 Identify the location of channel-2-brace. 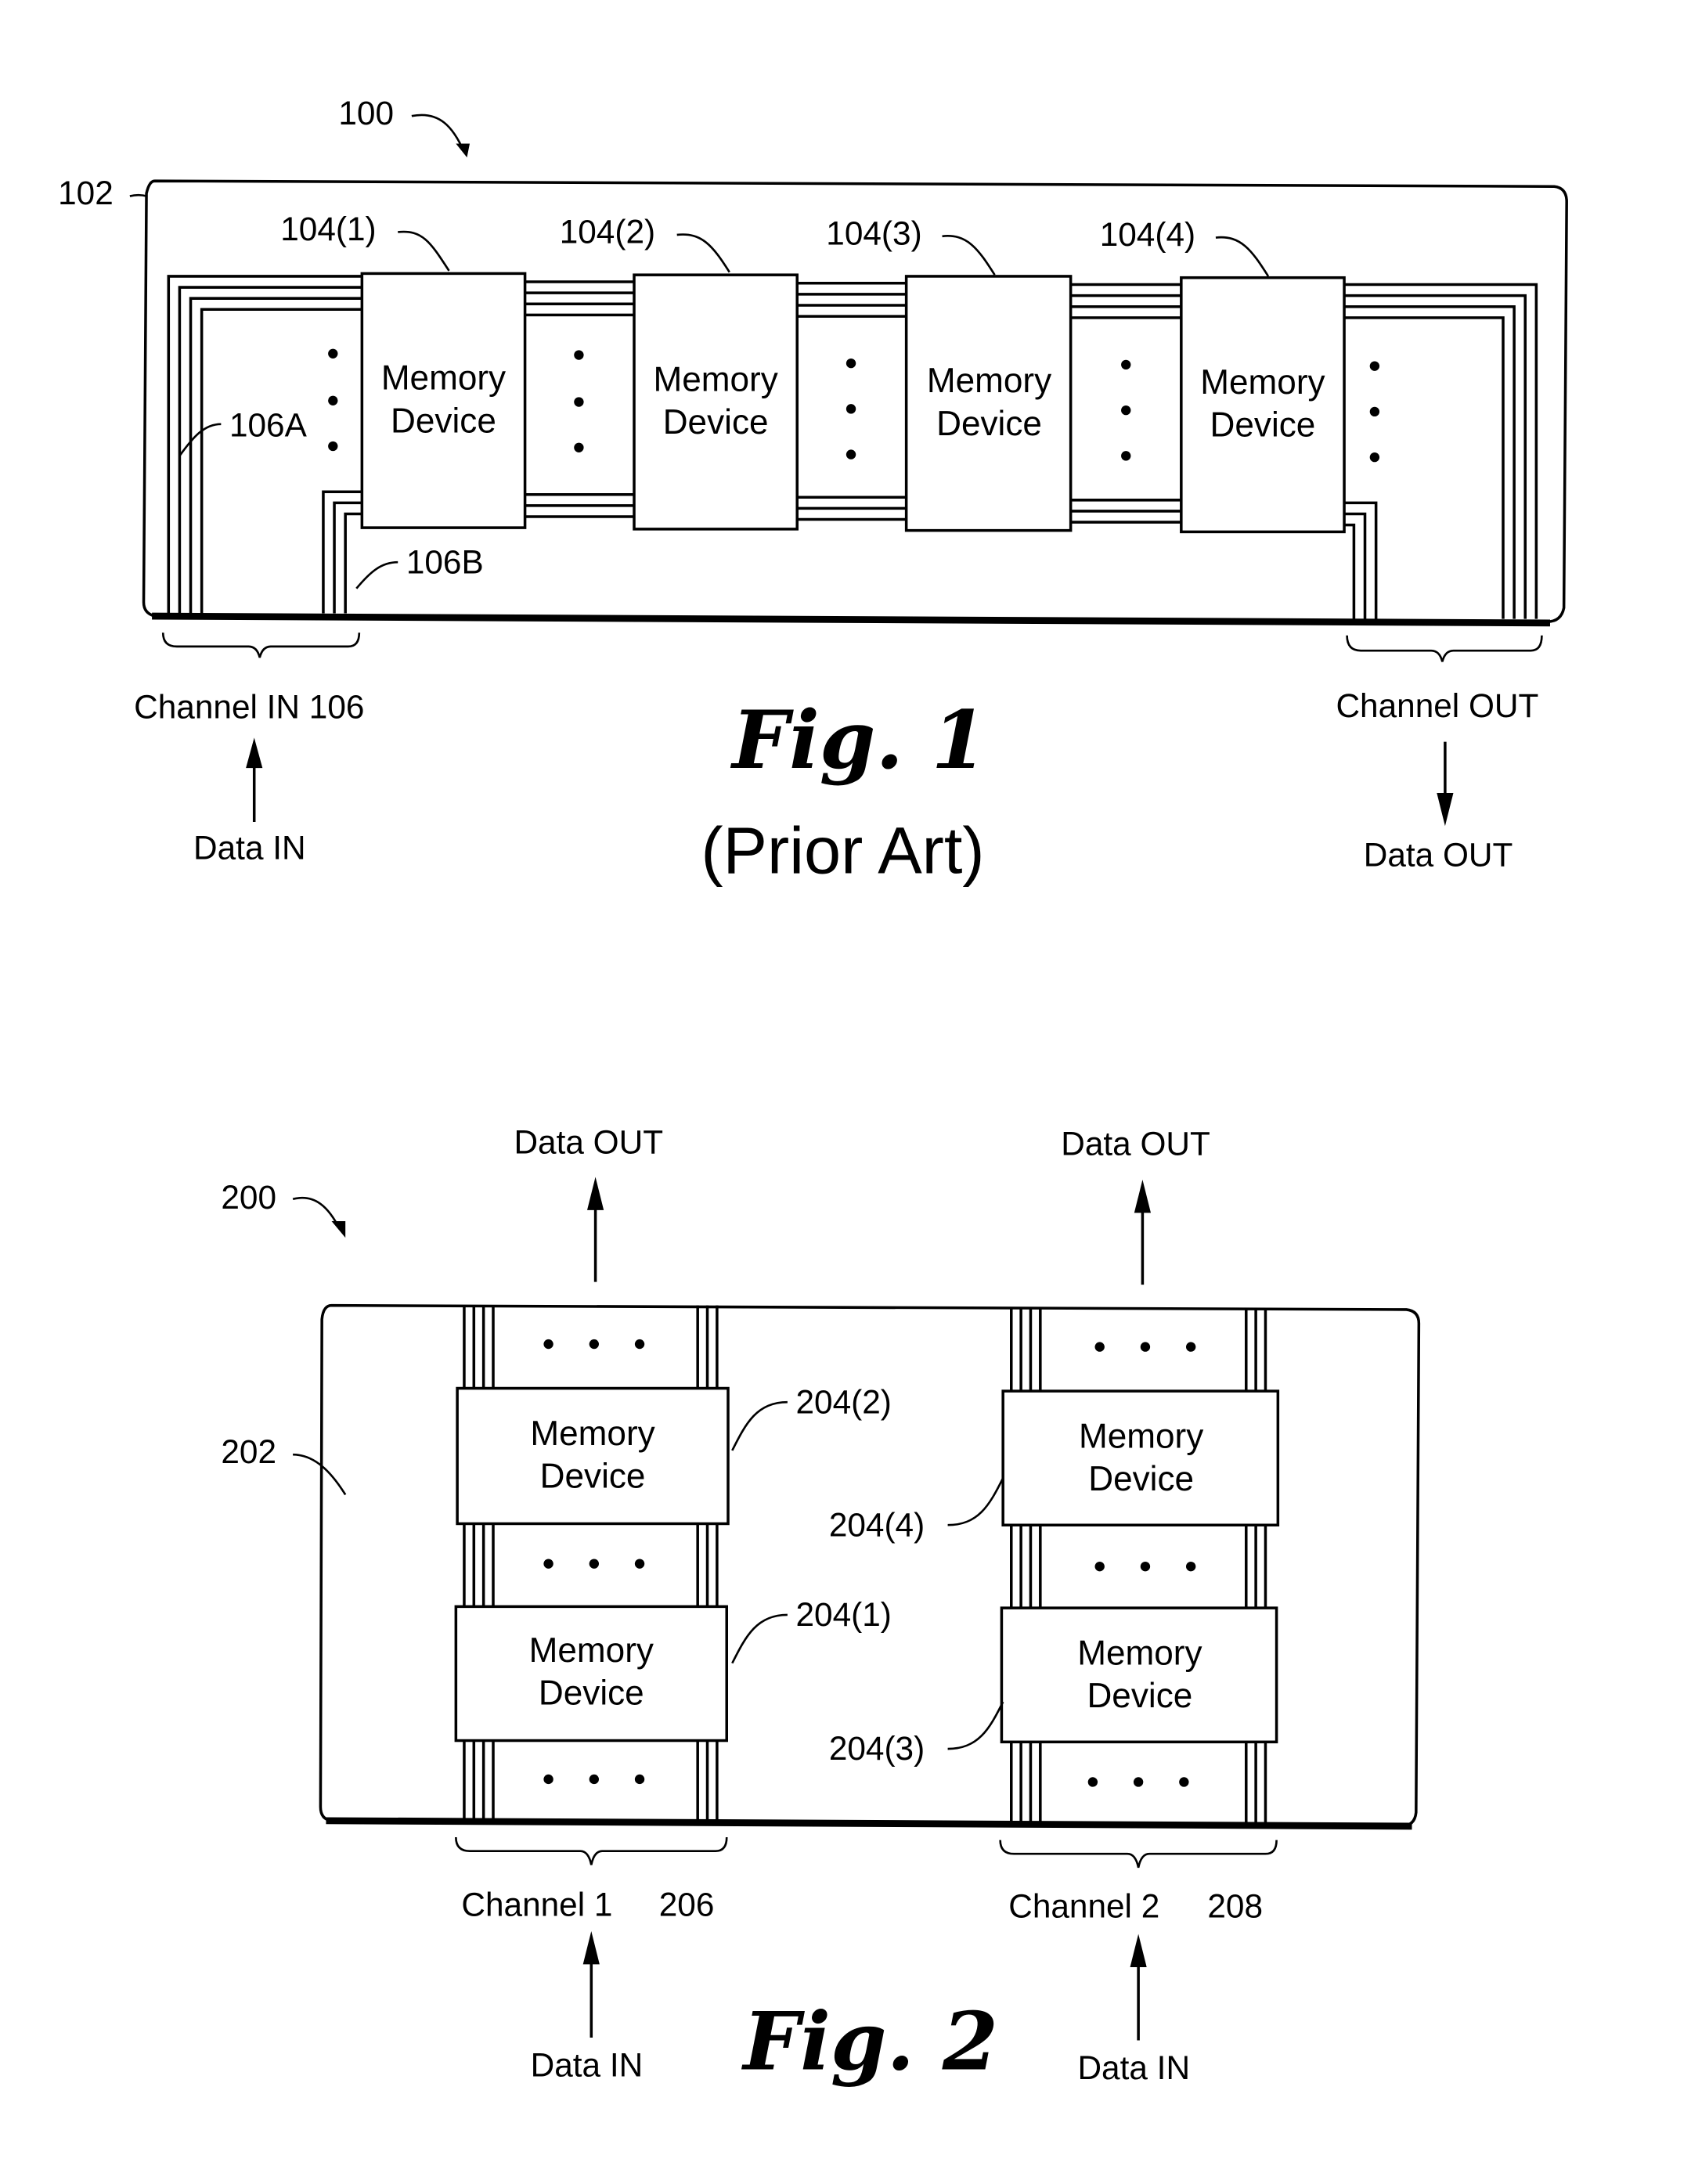
(1138, 1854).